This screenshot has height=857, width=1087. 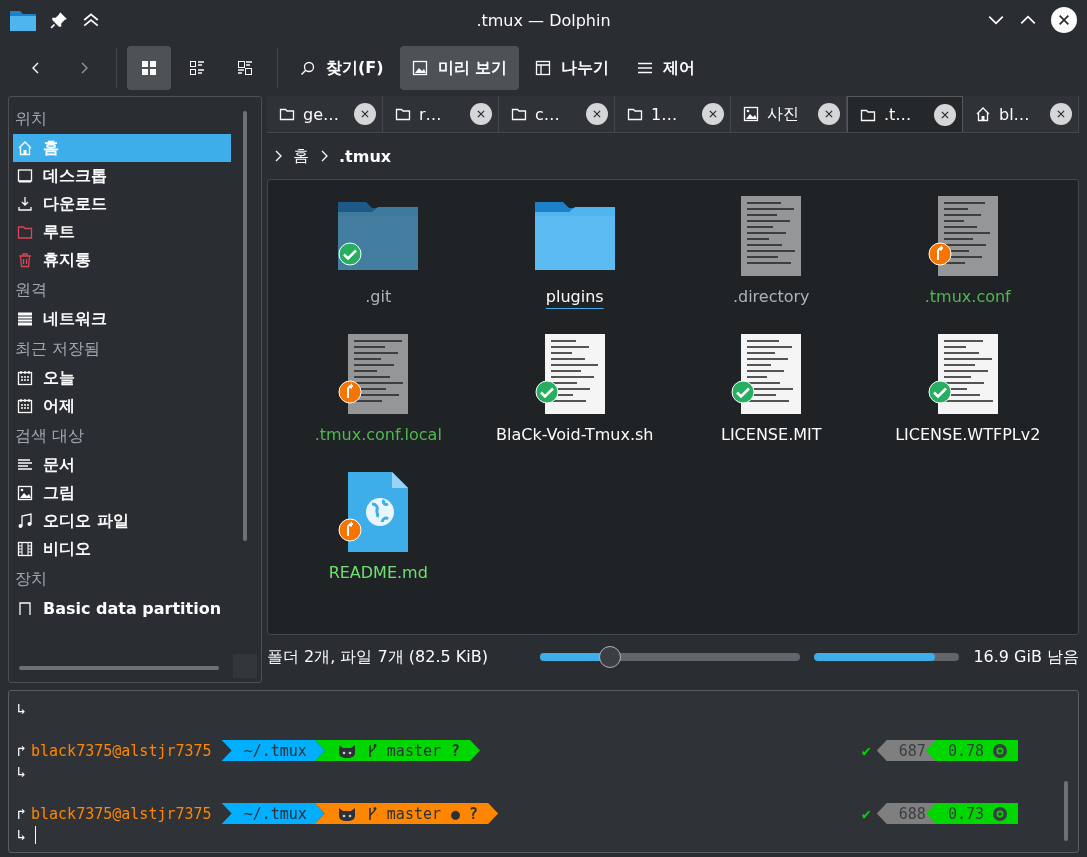 What do you see at coordinates (301, 156) in the screenshot?
I see `breadcrumb-item: 홈` at bounding box center [301, 156].